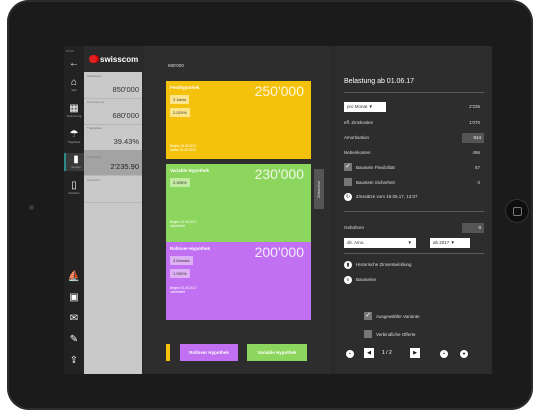 The width and height of the screenshot is (533, 410). I want to click on legend-rollover-button: Rollover Hypothek, so click(209, 352).